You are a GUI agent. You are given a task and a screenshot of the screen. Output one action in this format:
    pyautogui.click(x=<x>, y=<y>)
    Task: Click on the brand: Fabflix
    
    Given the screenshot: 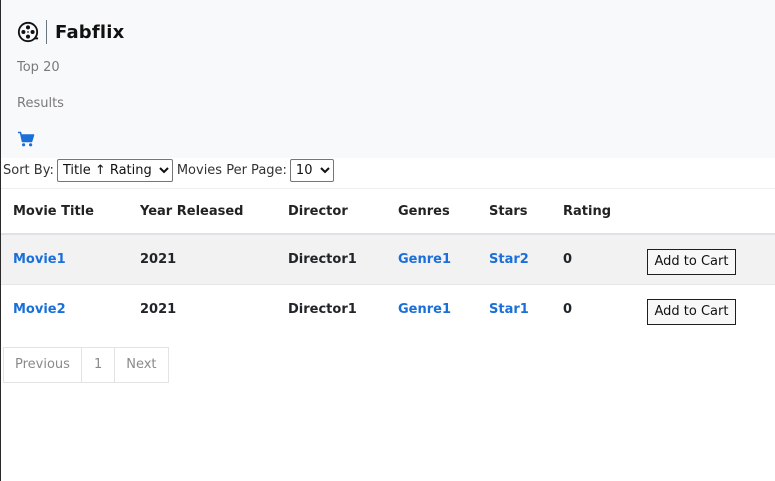 What is the action you would take?
    pyautogui.click(x=70, y=32)
    